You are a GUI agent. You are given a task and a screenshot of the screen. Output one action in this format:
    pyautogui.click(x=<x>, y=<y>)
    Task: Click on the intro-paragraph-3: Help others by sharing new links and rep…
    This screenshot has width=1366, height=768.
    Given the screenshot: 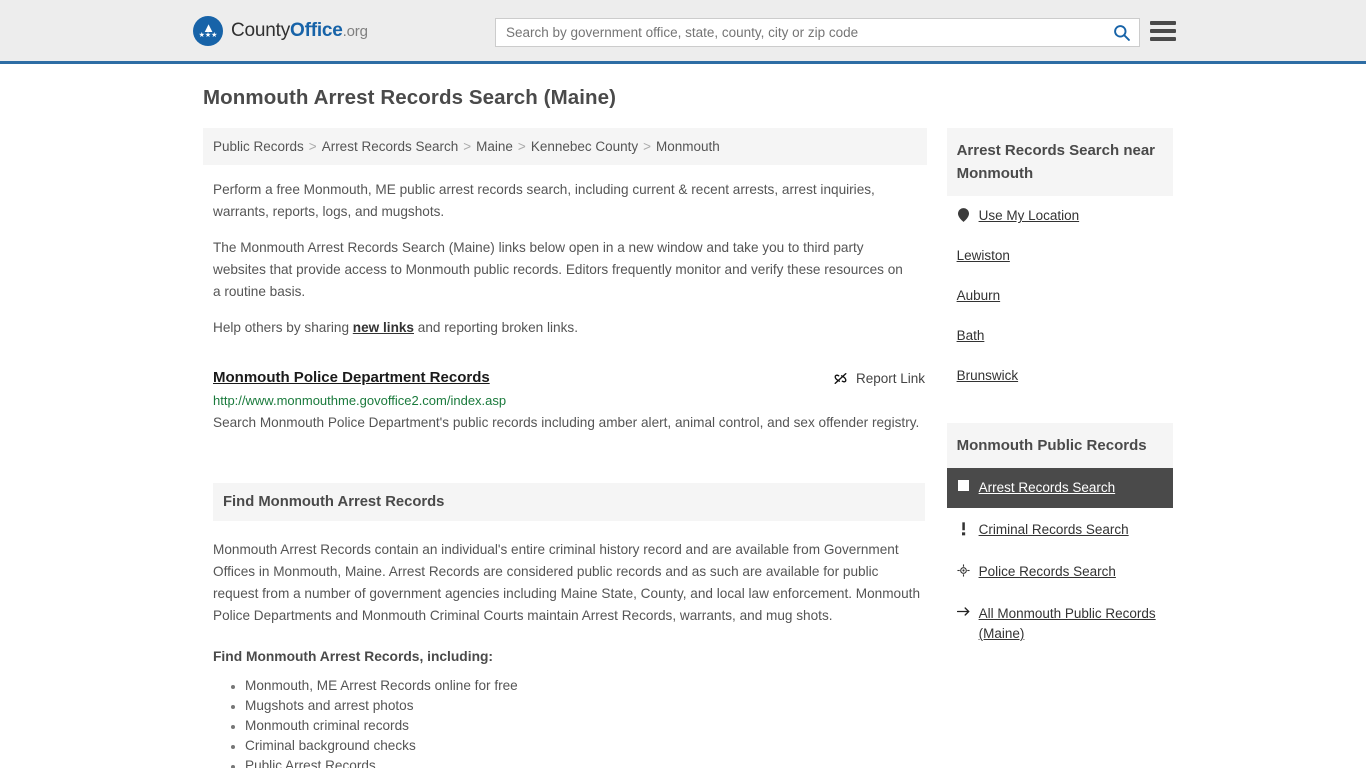 What is the action you would take?
    pyautogui.click(x=563, y=328)
    